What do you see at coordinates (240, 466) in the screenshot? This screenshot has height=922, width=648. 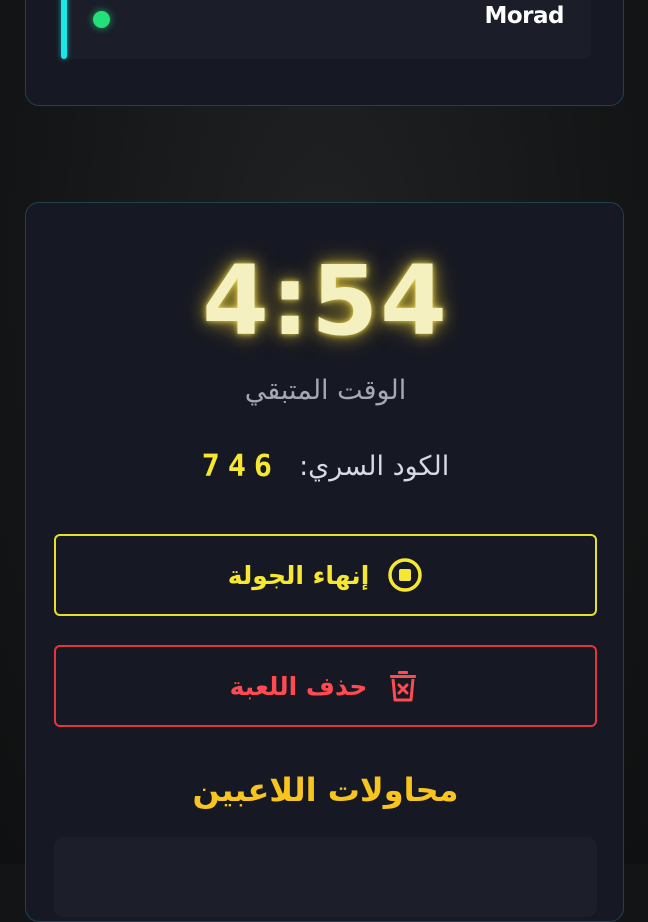 I see `secret-code-value: 746` at bounding box center [240, 466].